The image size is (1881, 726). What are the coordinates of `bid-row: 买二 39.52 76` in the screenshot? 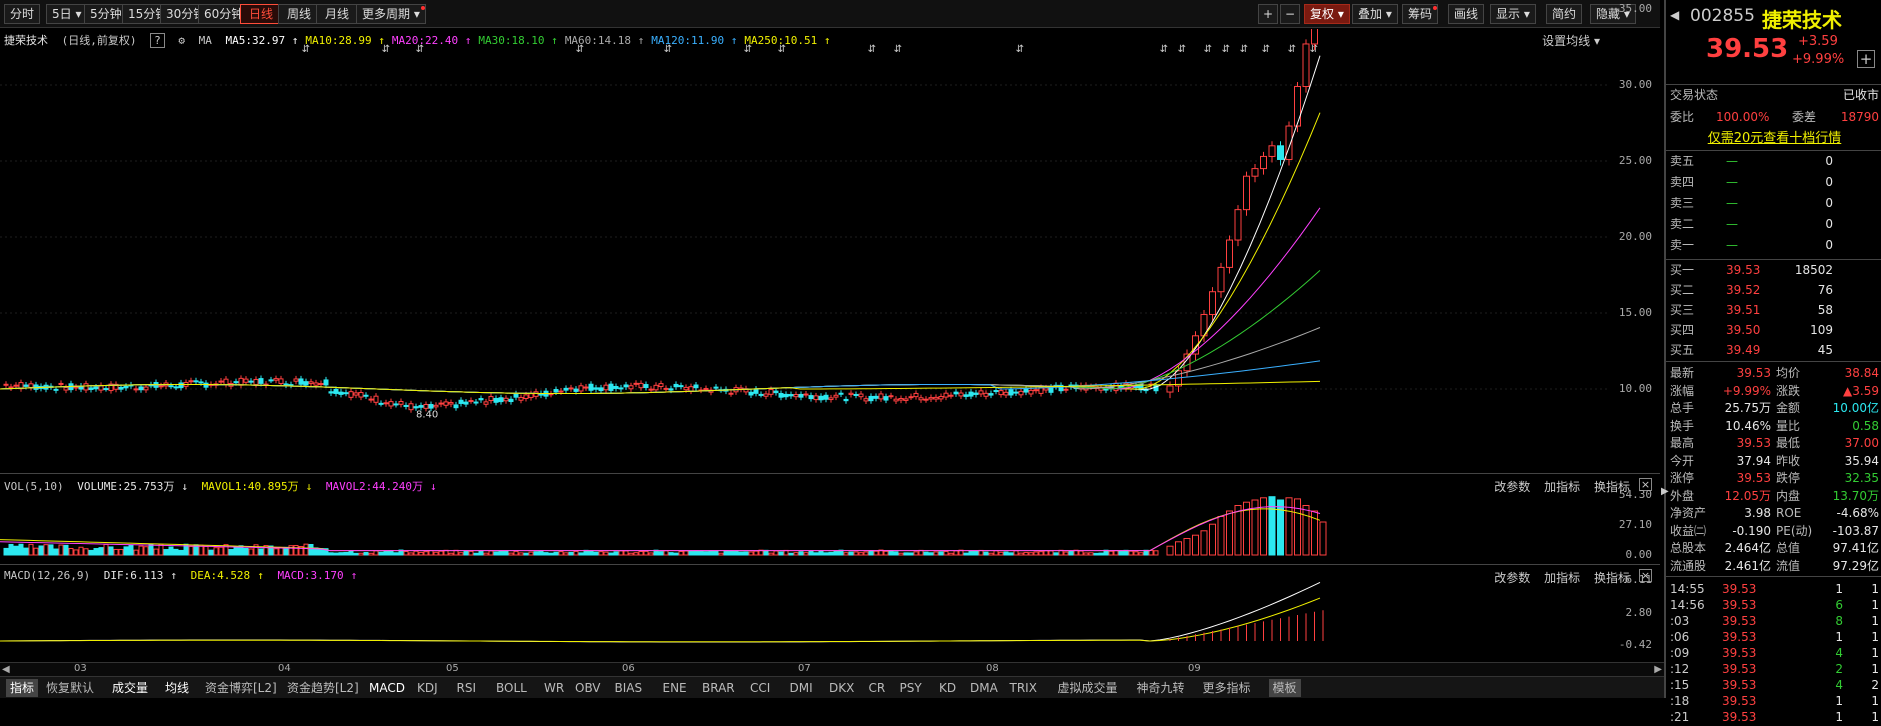 It's located at (1773, 290).